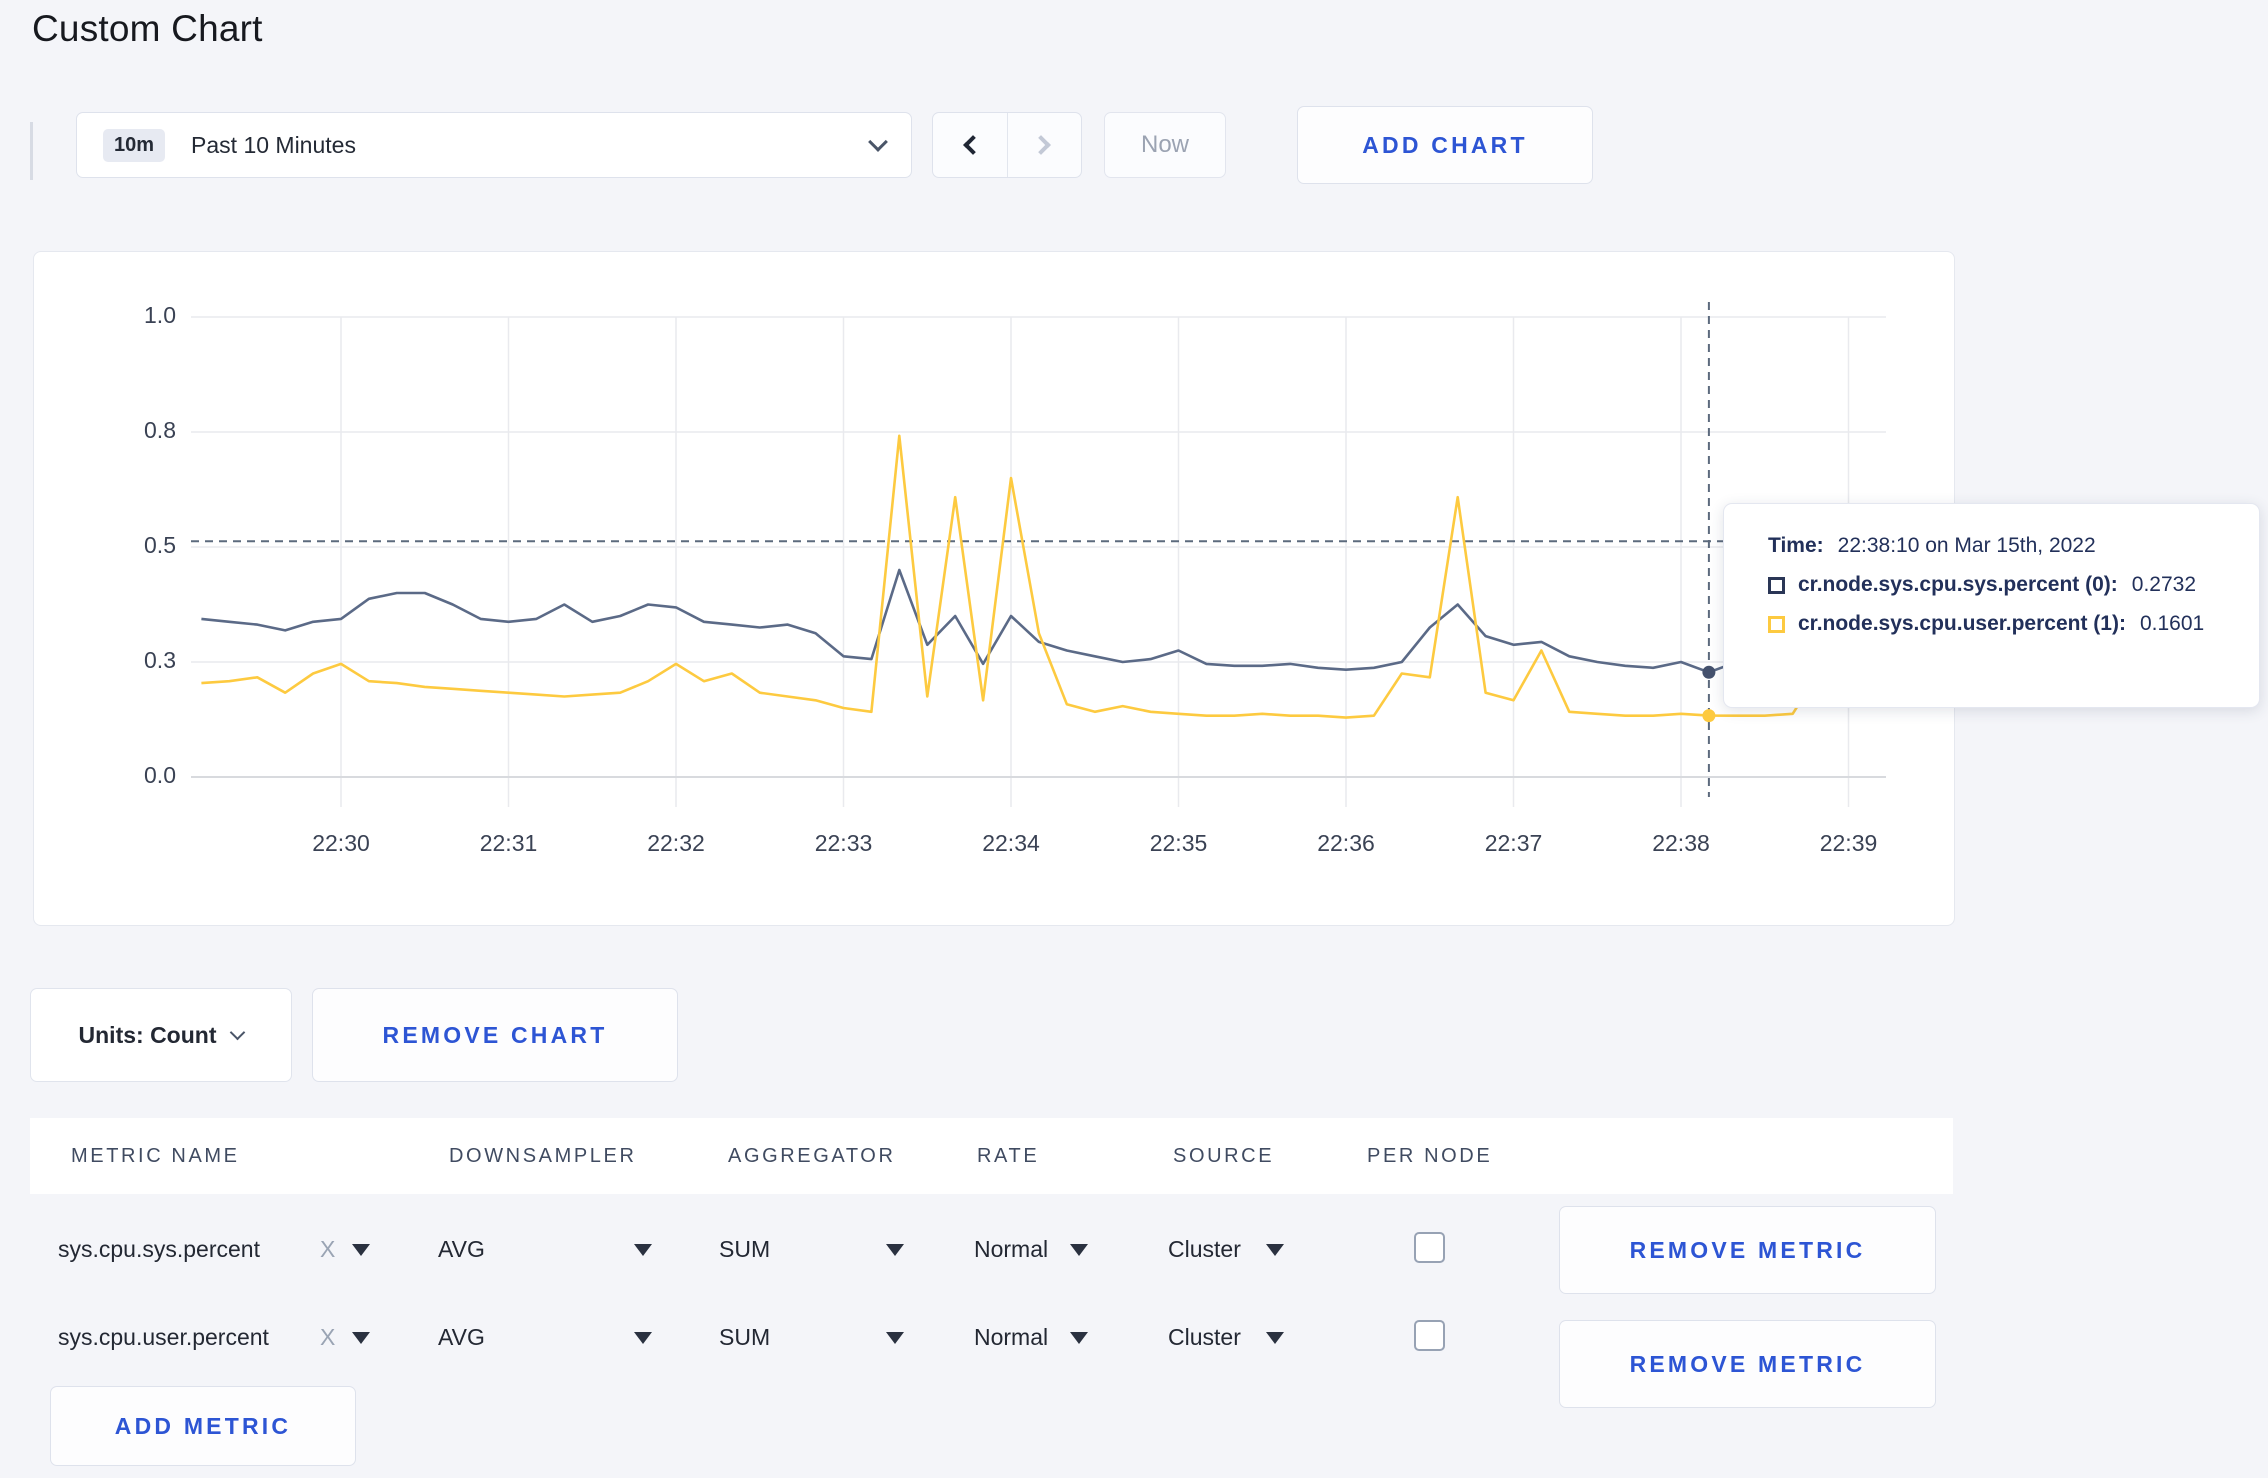 The width and height of the screenshot is (2268, 1478). Describe the element at coordinates (543, 1156) in the screenshot. I see `col-header-downsampler: DOWNSAMPLER` at that location.